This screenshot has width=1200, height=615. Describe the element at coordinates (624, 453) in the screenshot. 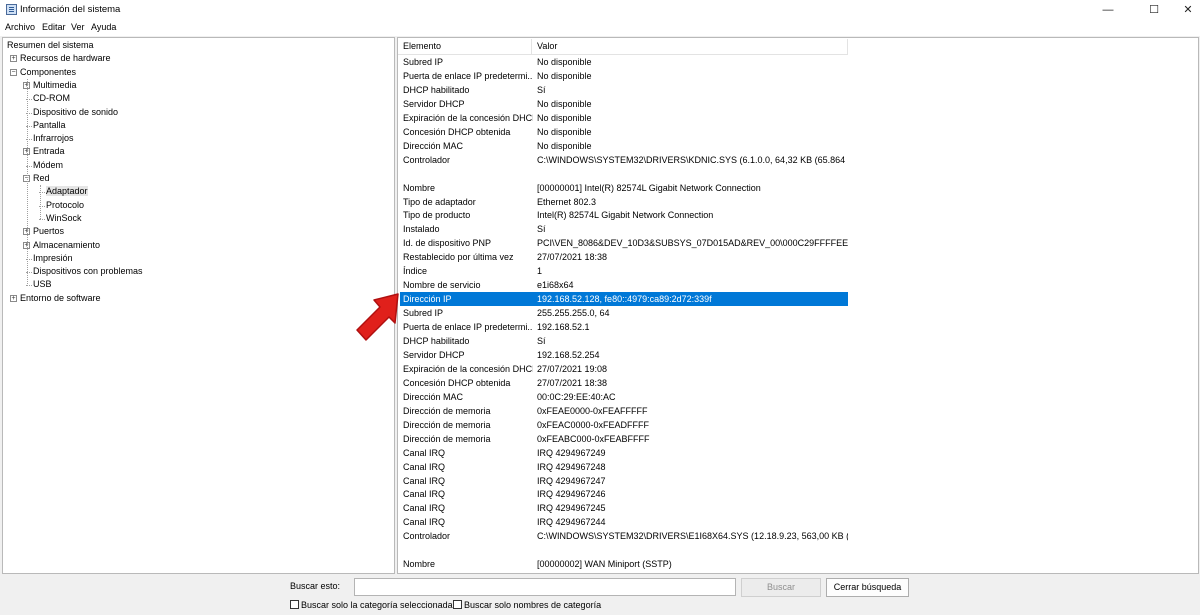

I see `list-row: Canal IRQ IRQ 4294967249` at that location.